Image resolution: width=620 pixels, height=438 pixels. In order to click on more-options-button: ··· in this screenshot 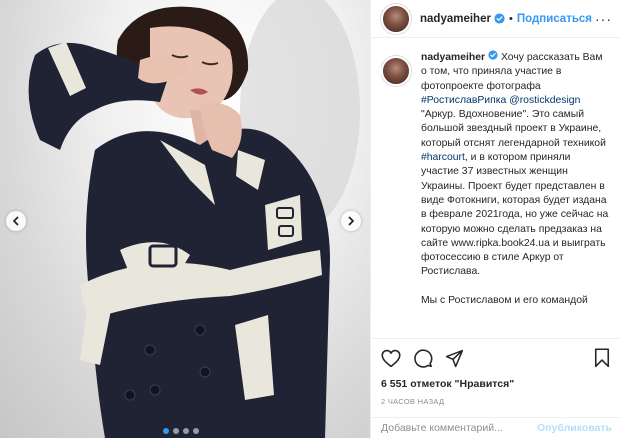, I will do `click(603, 19)`.